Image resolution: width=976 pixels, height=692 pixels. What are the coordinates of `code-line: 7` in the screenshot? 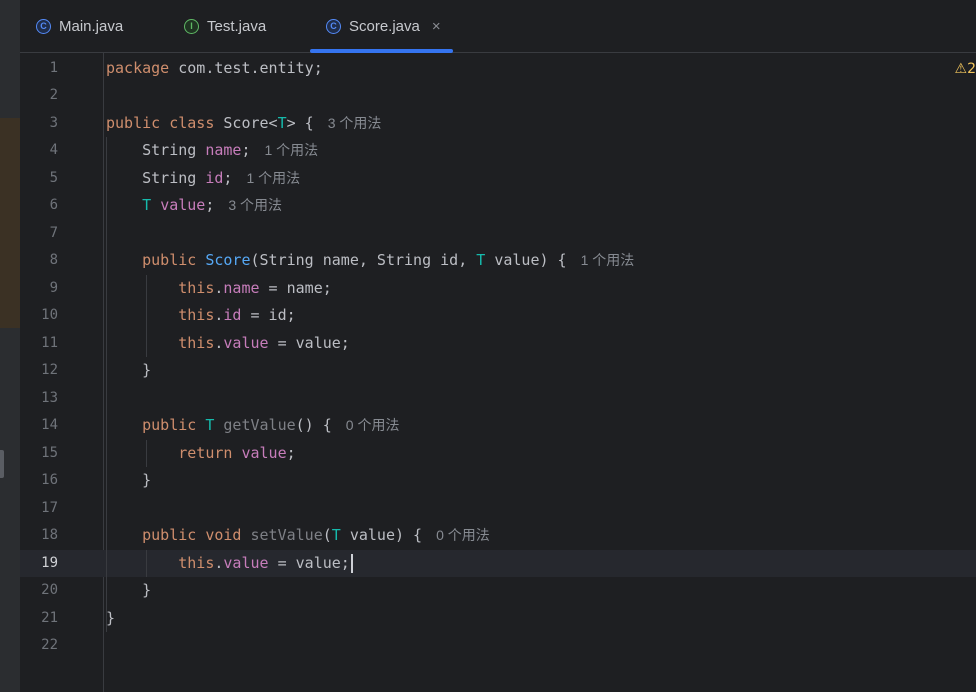 It's located at (498, 234).